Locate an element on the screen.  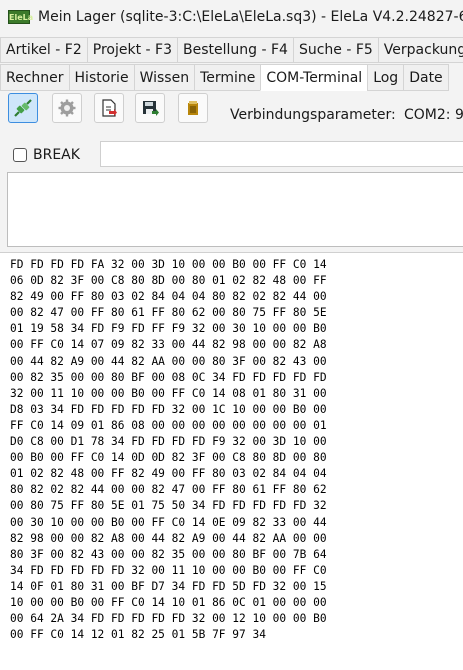
settings-button is located at coordinates (67, 108).